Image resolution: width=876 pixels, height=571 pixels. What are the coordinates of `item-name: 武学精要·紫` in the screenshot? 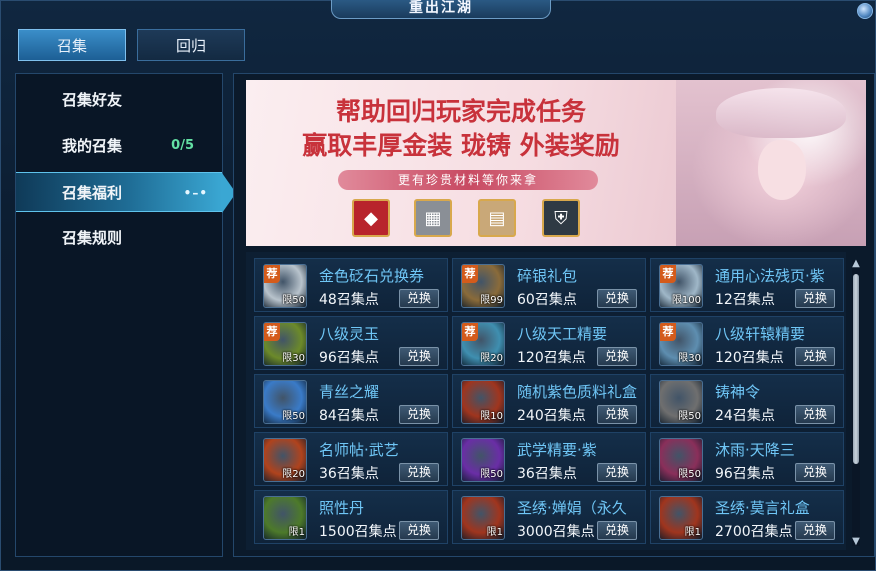 It's located at (557, 450).